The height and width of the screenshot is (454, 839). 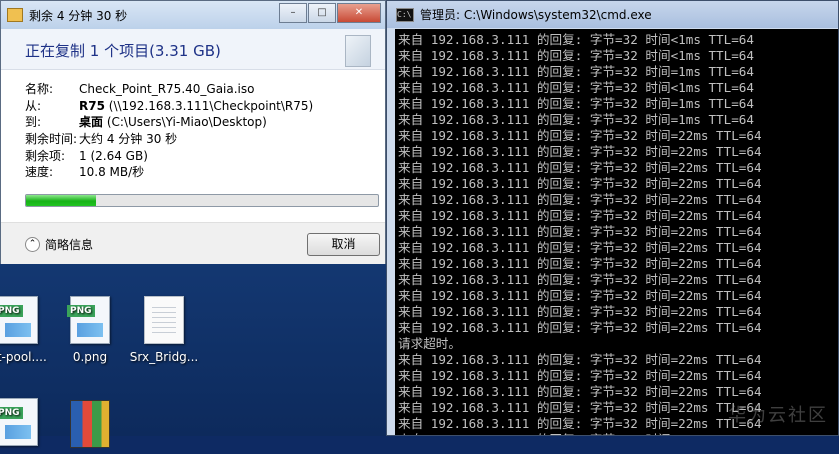 What do you see at coordinates (164, 320) in the screenshot?
I see `text-file-icon` at bounding box center [164, 320].